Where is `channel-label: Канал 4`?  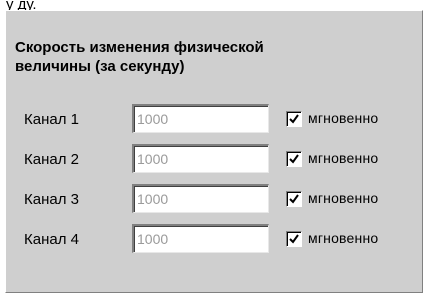
channel-label: Канал 4 is located at coordinates (51, 239).